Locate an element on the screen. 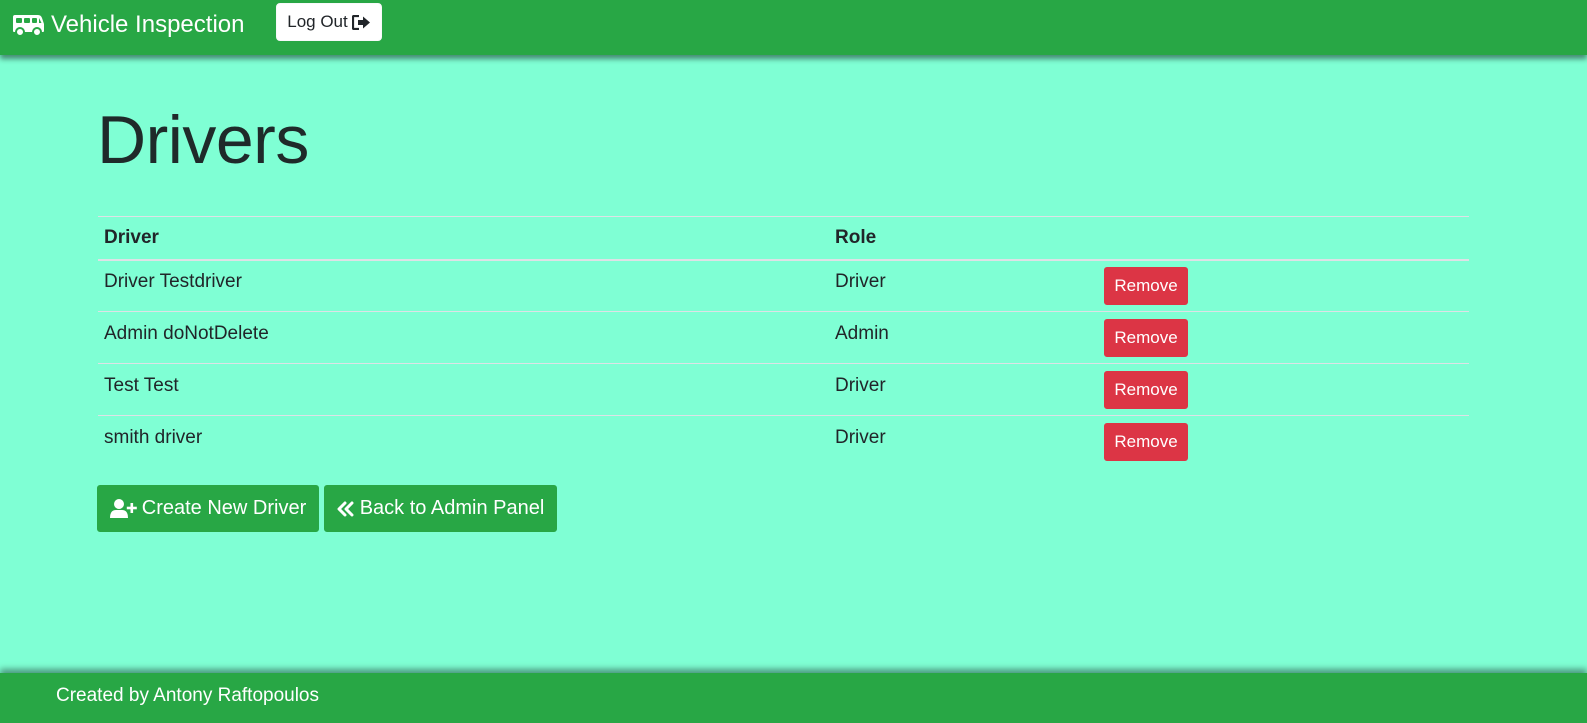 This screenshot has height=723, width=1587. navbar-brand: Vehicle Inspection is located at coordinates (128, 25).